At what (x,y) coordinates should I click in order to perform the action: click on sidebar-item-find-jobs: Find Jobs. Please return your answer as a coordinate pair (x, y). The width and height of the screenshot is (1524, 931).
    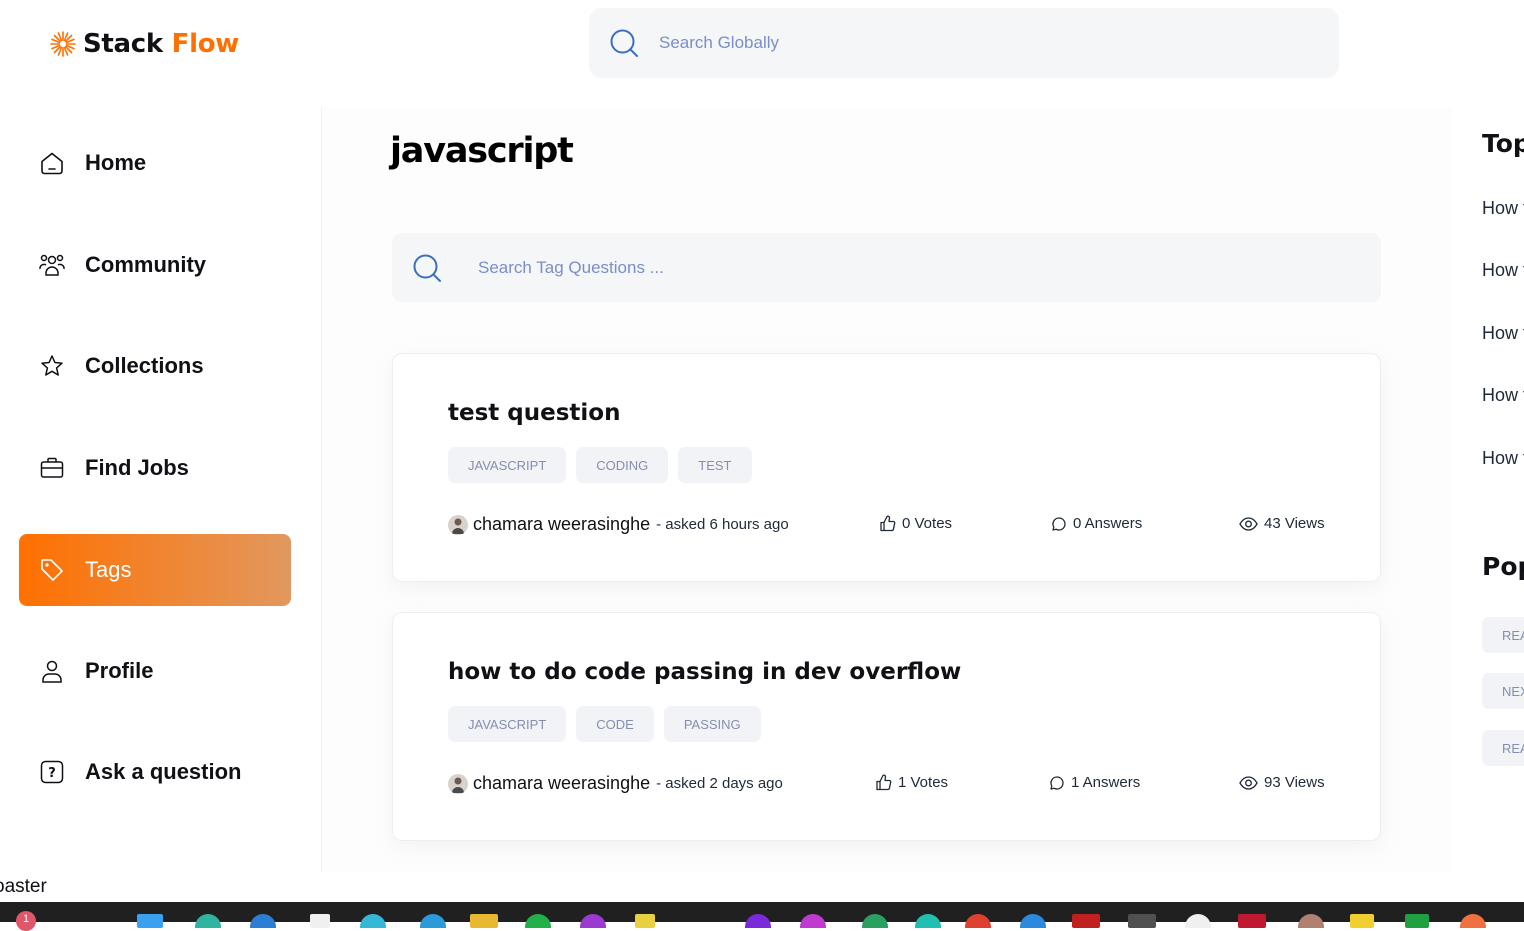
    Looking at the image, I should click on (155, 468).